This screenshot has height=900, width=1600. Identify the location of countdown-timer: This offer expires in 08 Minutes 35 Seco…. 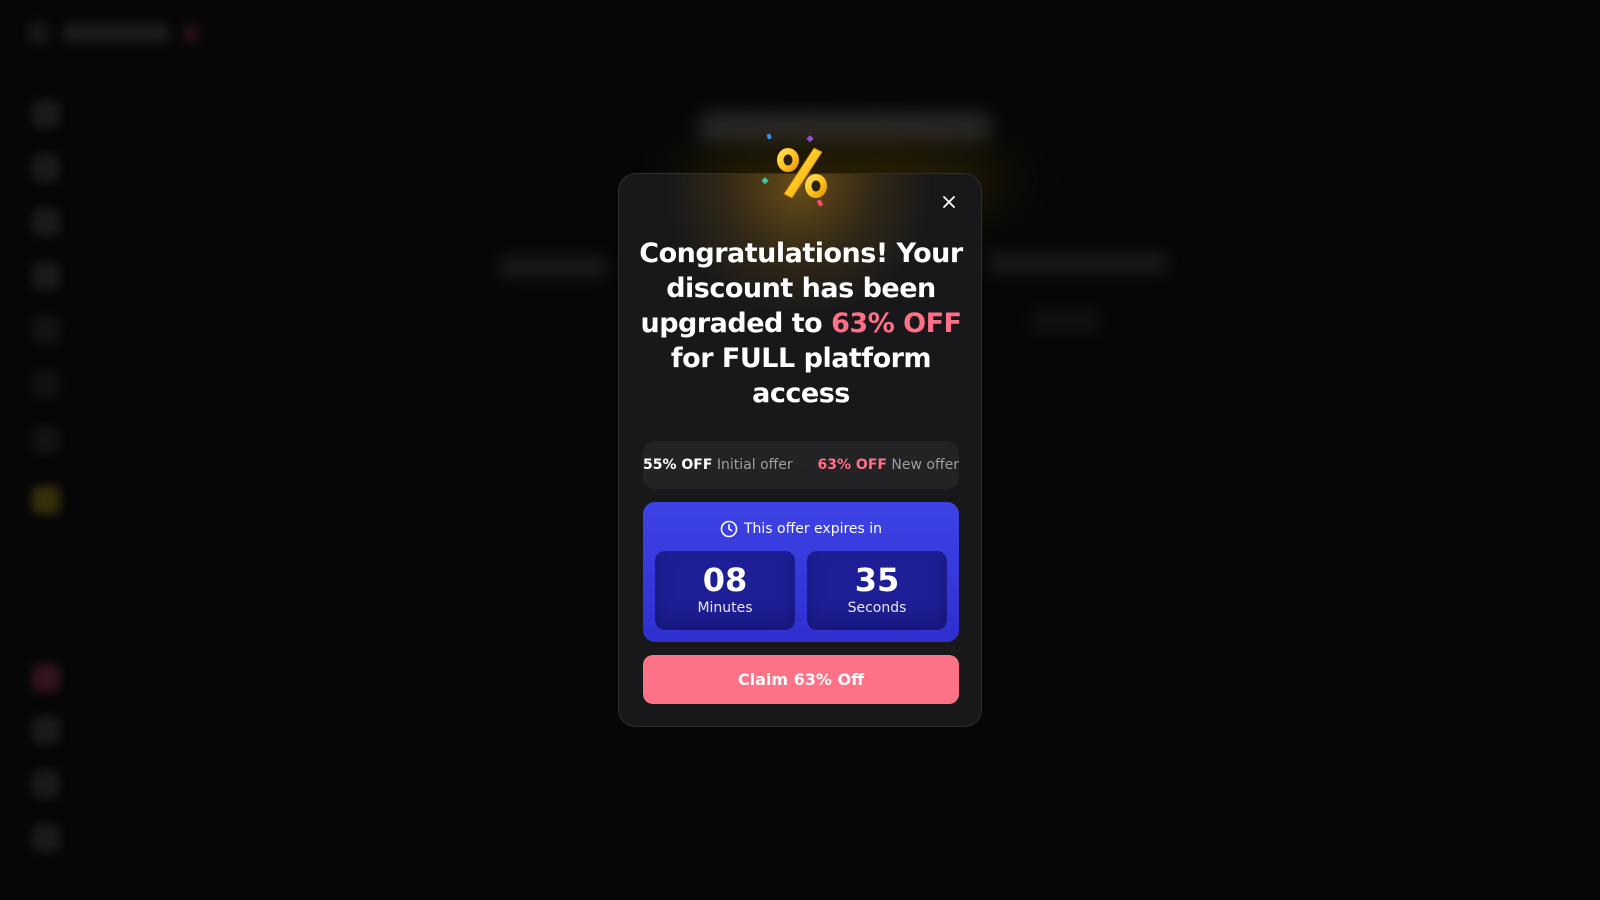
(801, 572).